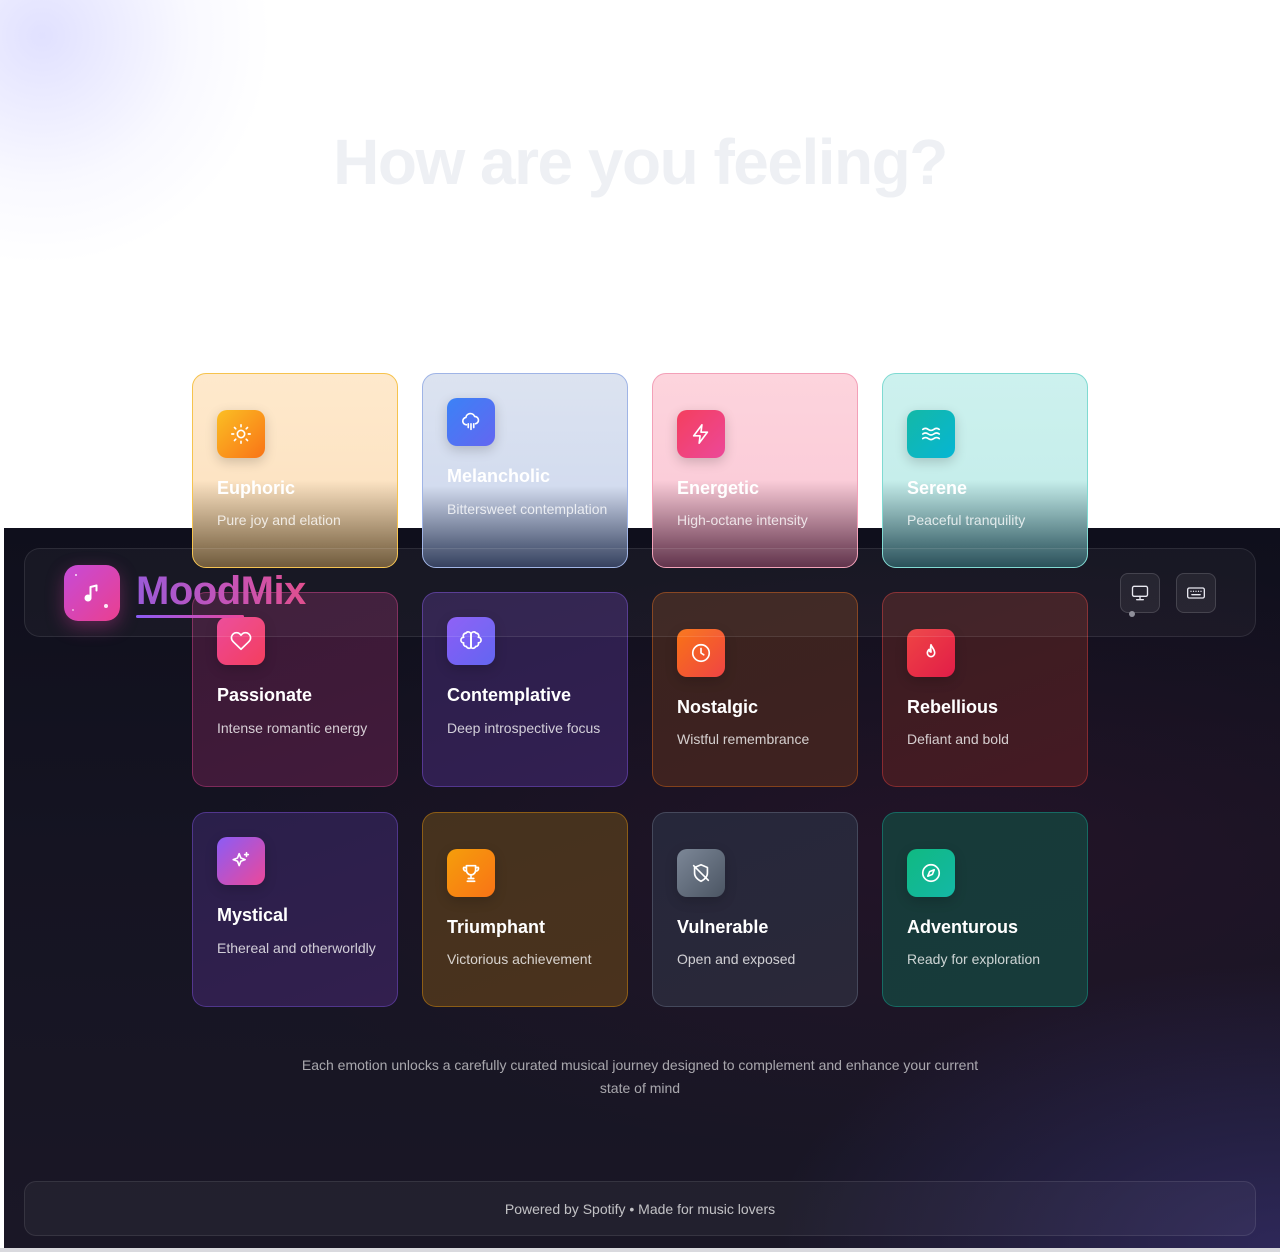 The image size is (1280, 1252). What do you see at coordinates (471, 422) in the screenshot?
I see `cloud-rain-icon` at bounding box center [471, 422].